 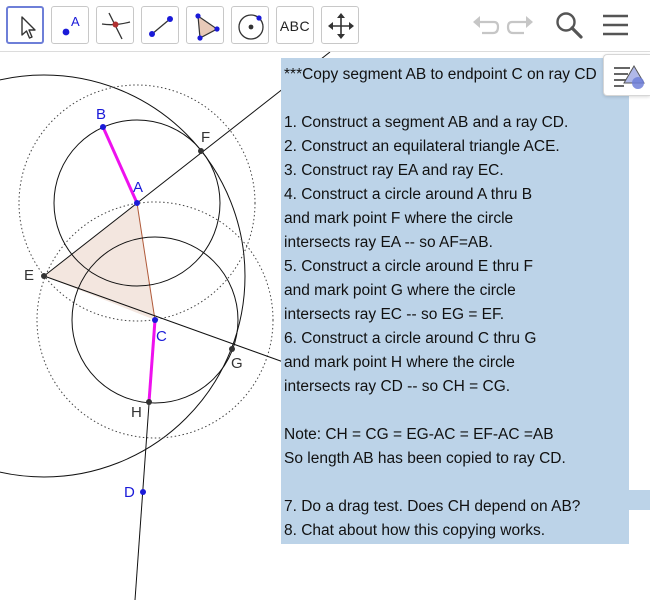 What do you see at coordinates (232, 349) in the screenshot?
I see `point-g` at bounding box center [232, 349].